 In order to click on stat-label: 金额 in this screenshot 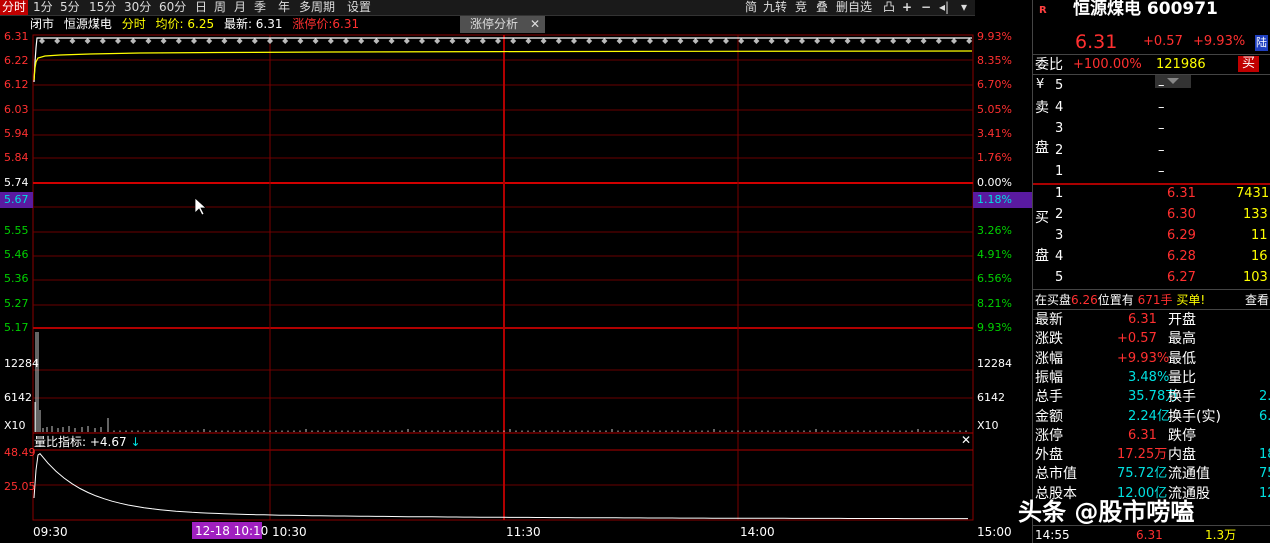, I will do `click(1049, 416)`.